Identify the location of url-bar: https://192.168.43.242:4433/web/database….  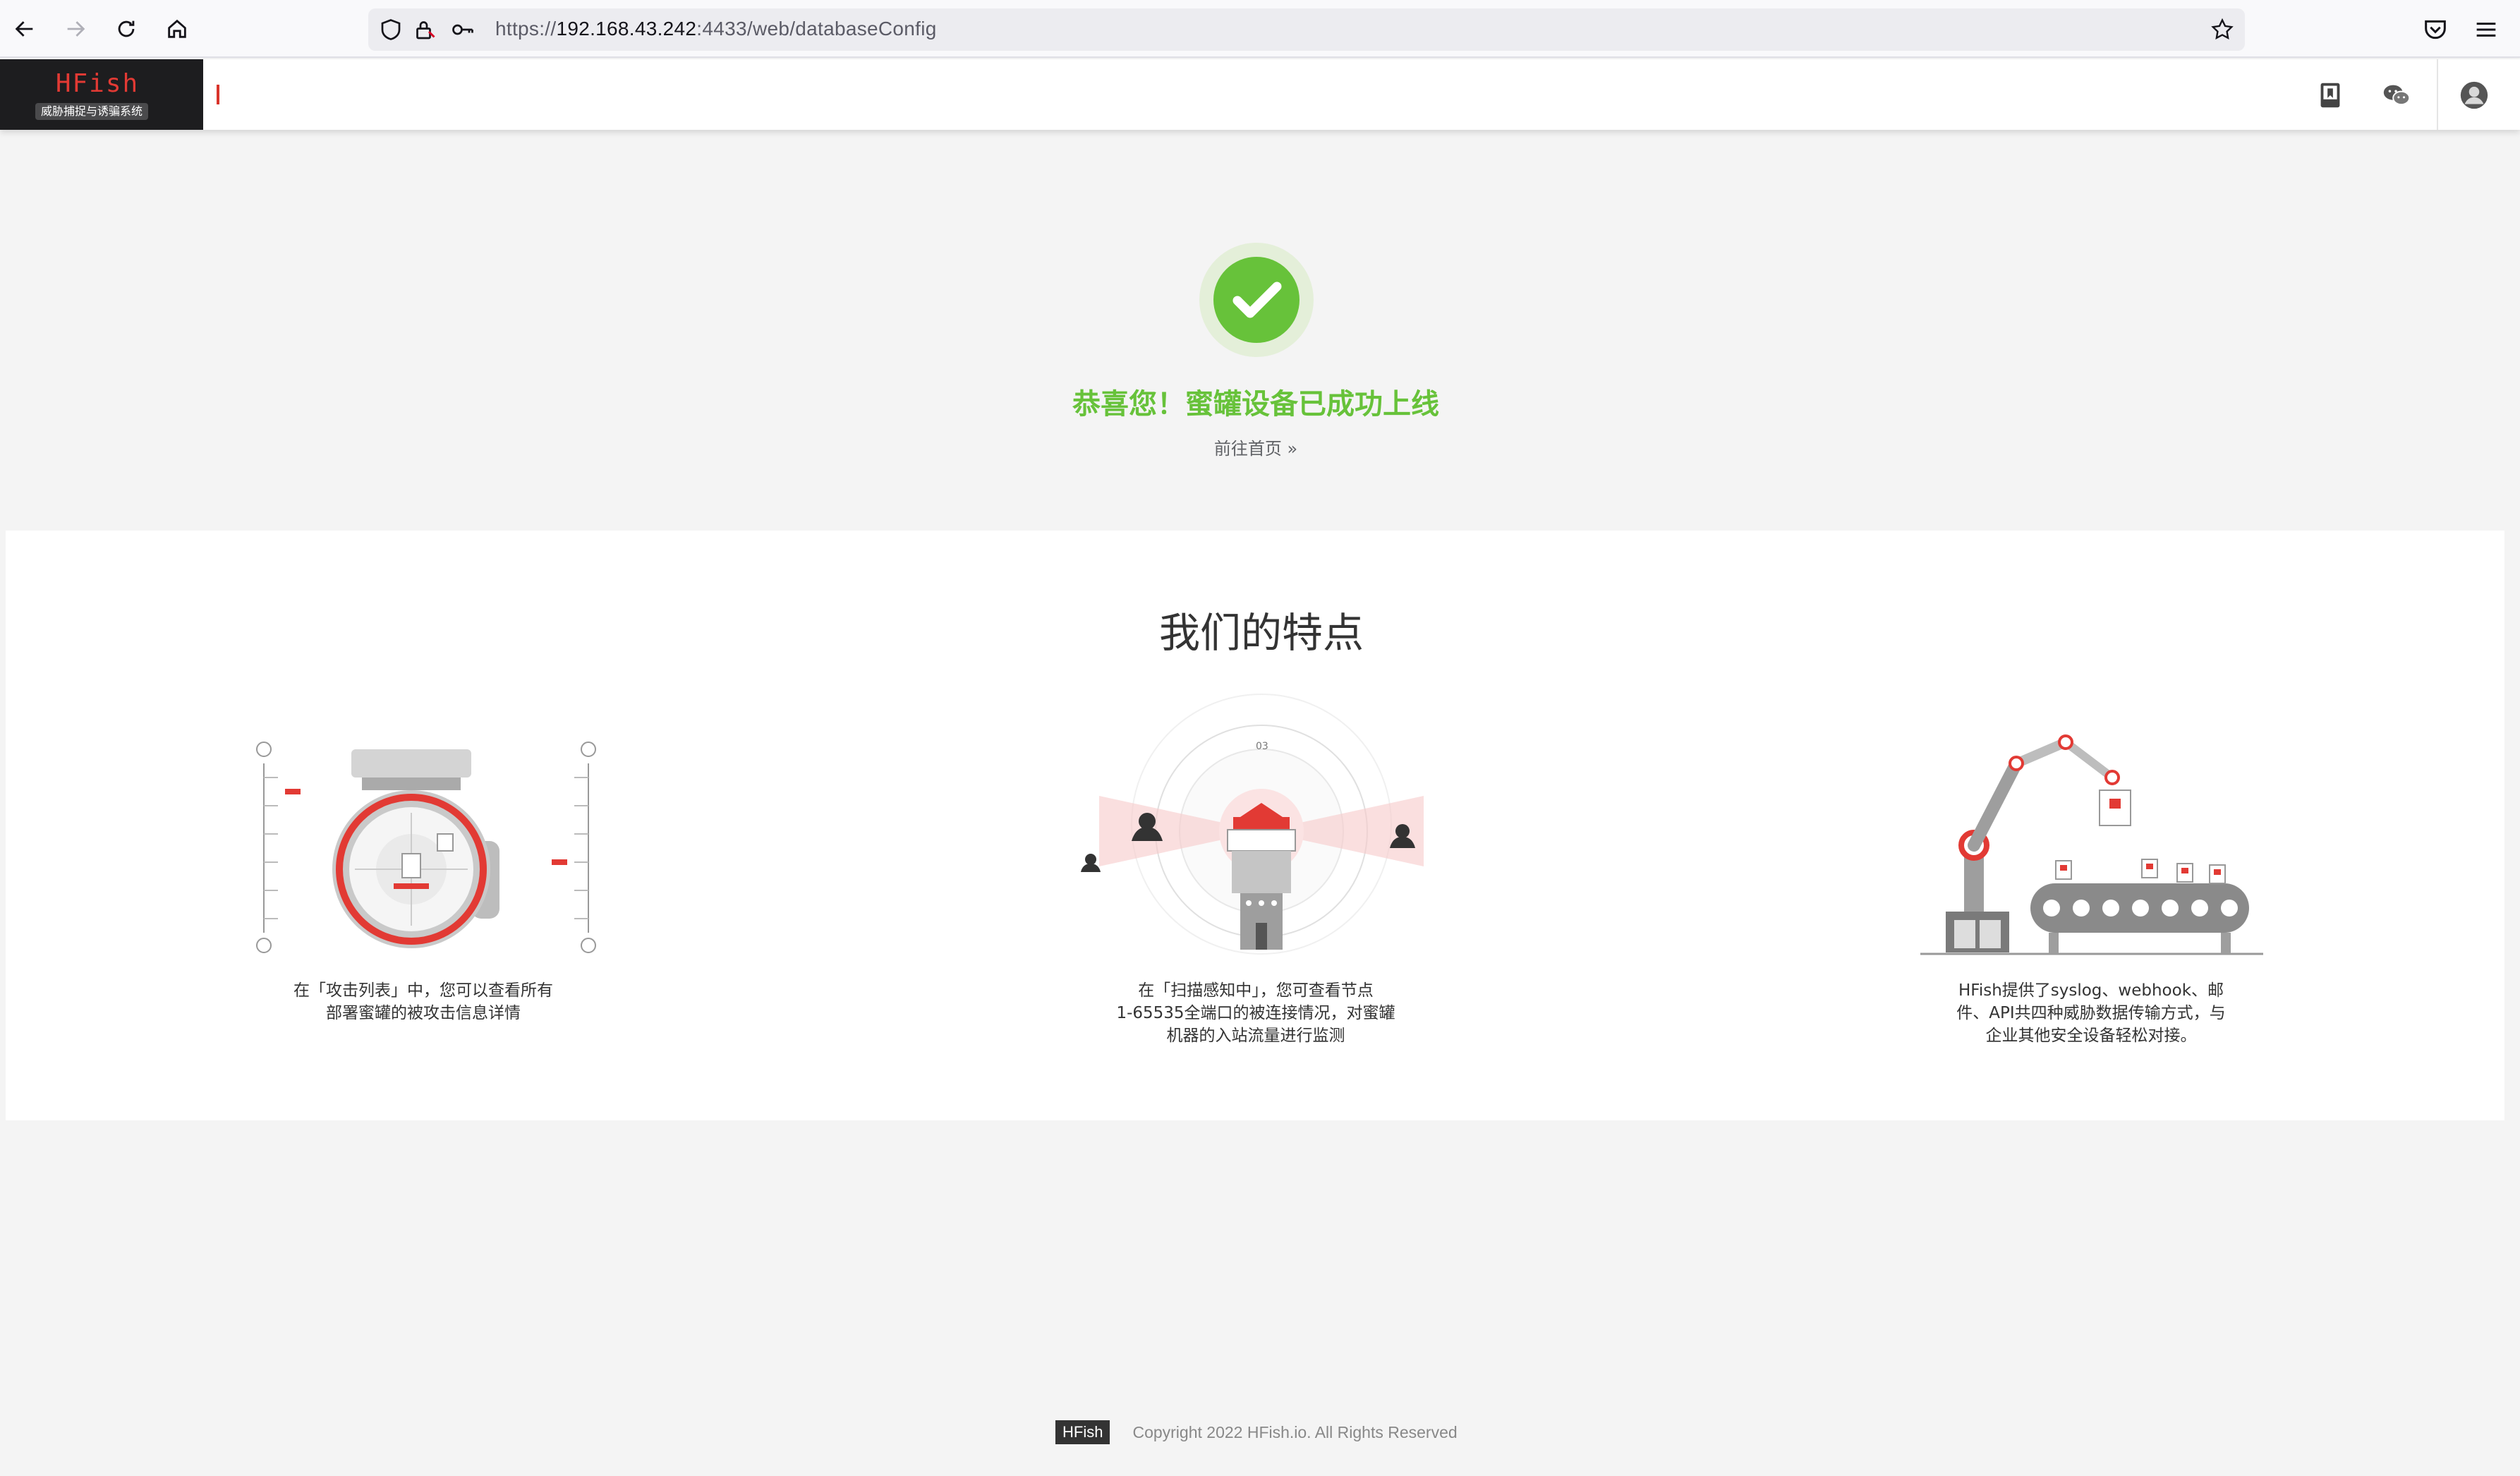
(1307, 29).